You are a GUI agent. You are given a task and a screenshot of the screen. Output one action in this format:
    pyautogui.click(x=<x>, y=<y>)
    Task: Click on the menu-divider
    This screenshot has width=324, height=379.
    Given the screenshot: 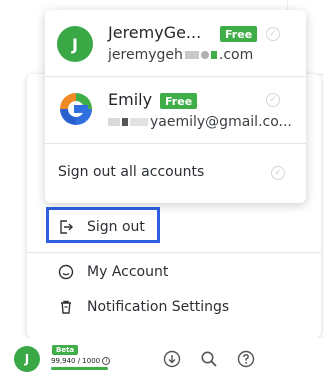 What is the action you would take?
    pyautogui.click(x=174, y=252)
    